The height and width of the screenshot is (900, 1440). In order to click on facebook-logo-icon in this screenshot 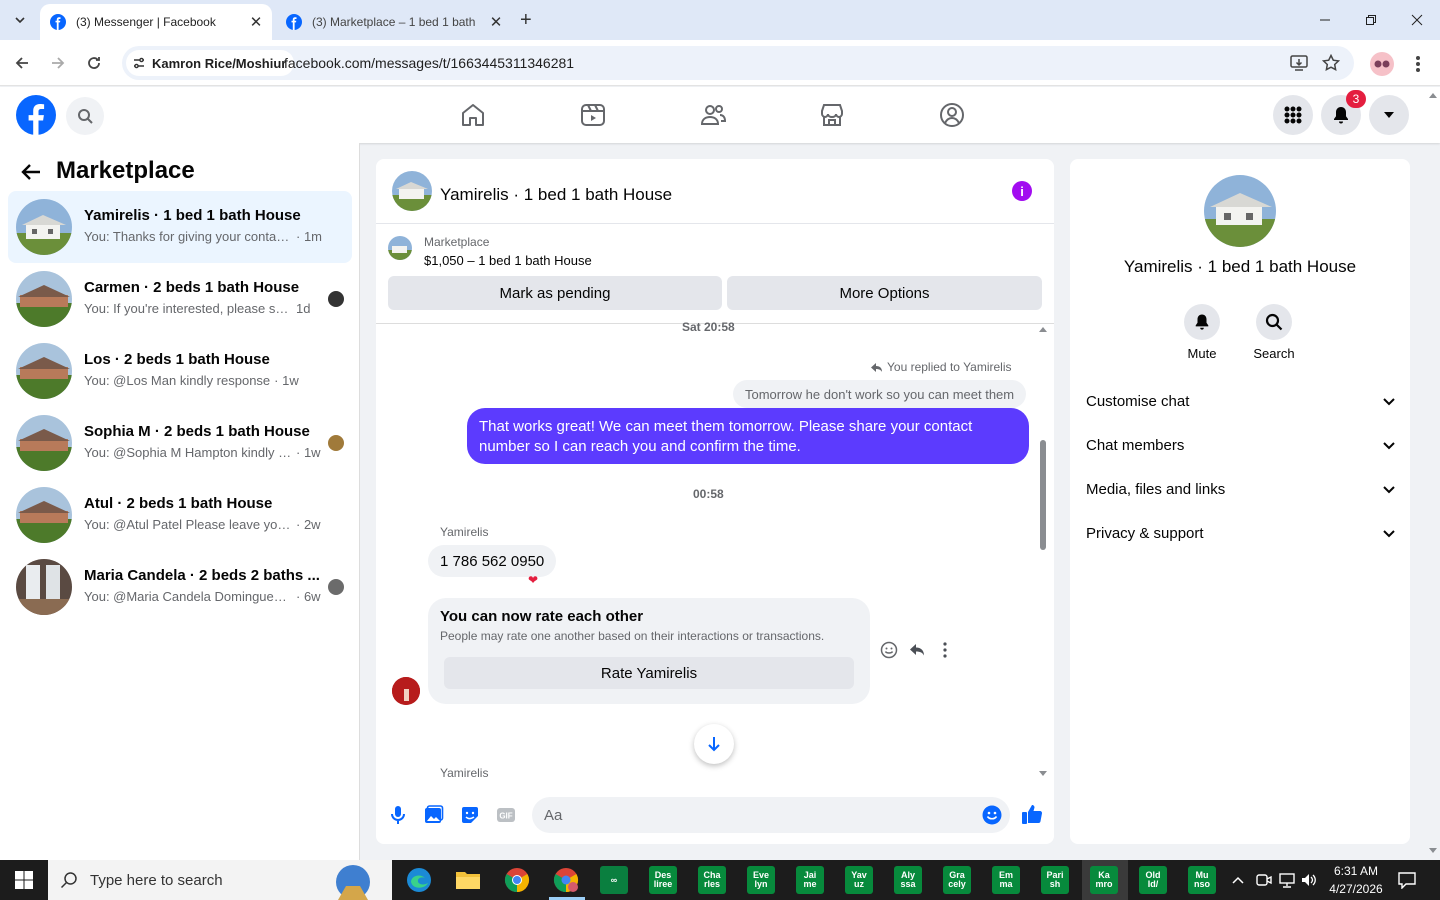, I will do `click(36, 115)`.